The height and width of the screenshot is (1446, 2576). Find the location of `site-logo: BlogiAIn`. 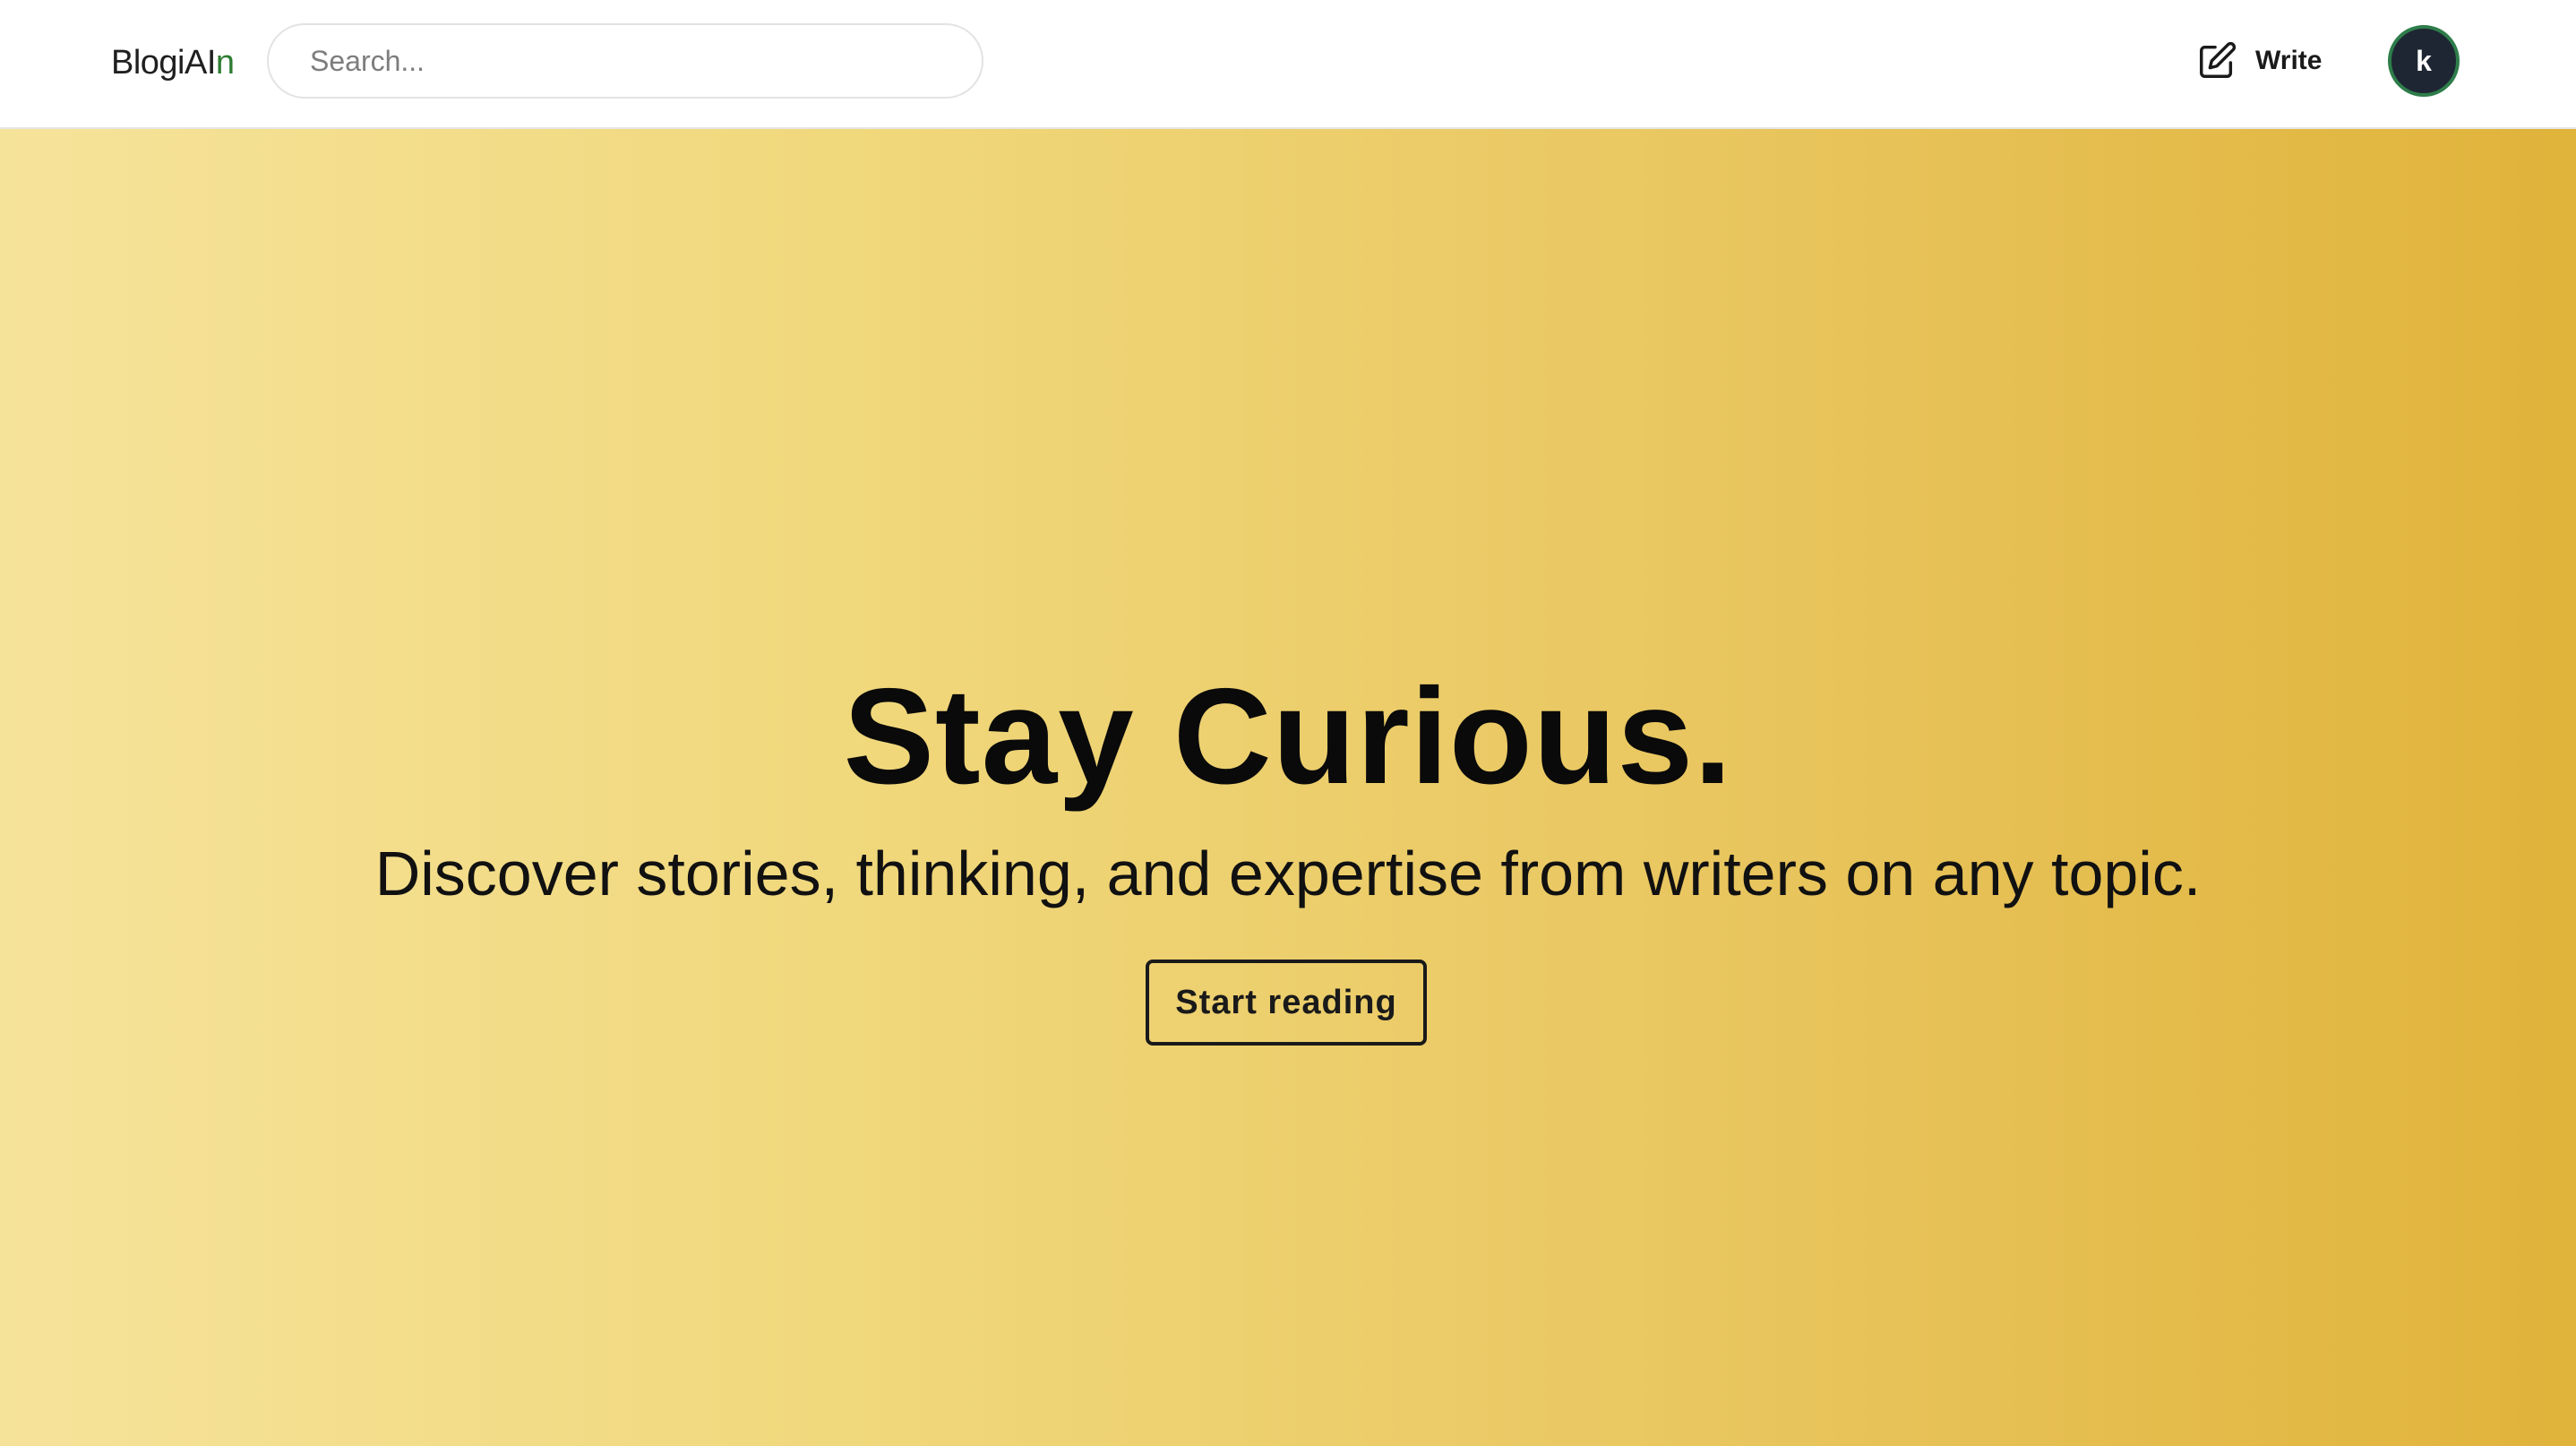

site-logo: BlogiAIn is located at coordinates (173, 62).